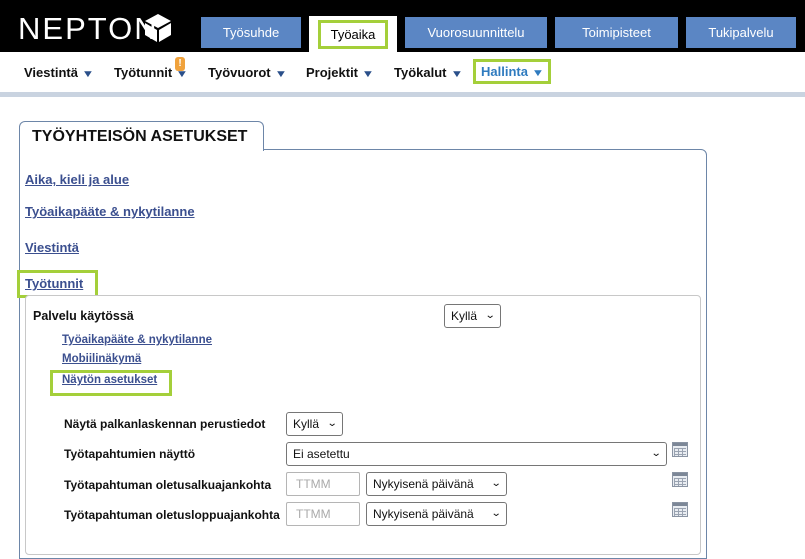 The width and height of the screenshot is (805, 559). What do you see at coordinates (323, 514) in the screenshot?
I see `default-end-time-input: TTMM` at bounding box center [323, 514].